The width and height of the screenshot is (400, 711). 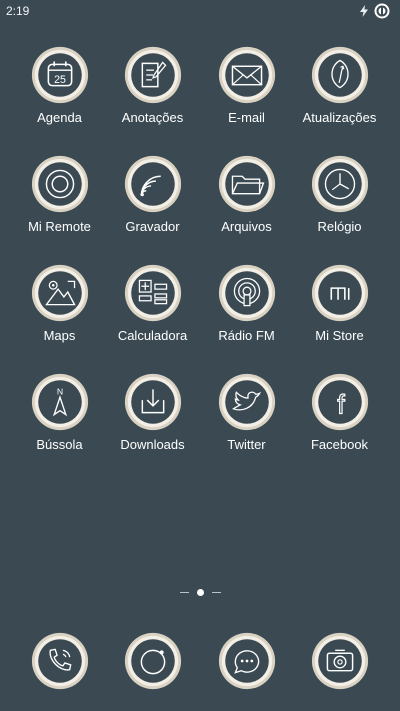 I want to click on app-mi-store: Mi Store, so click(x=339, y=302).